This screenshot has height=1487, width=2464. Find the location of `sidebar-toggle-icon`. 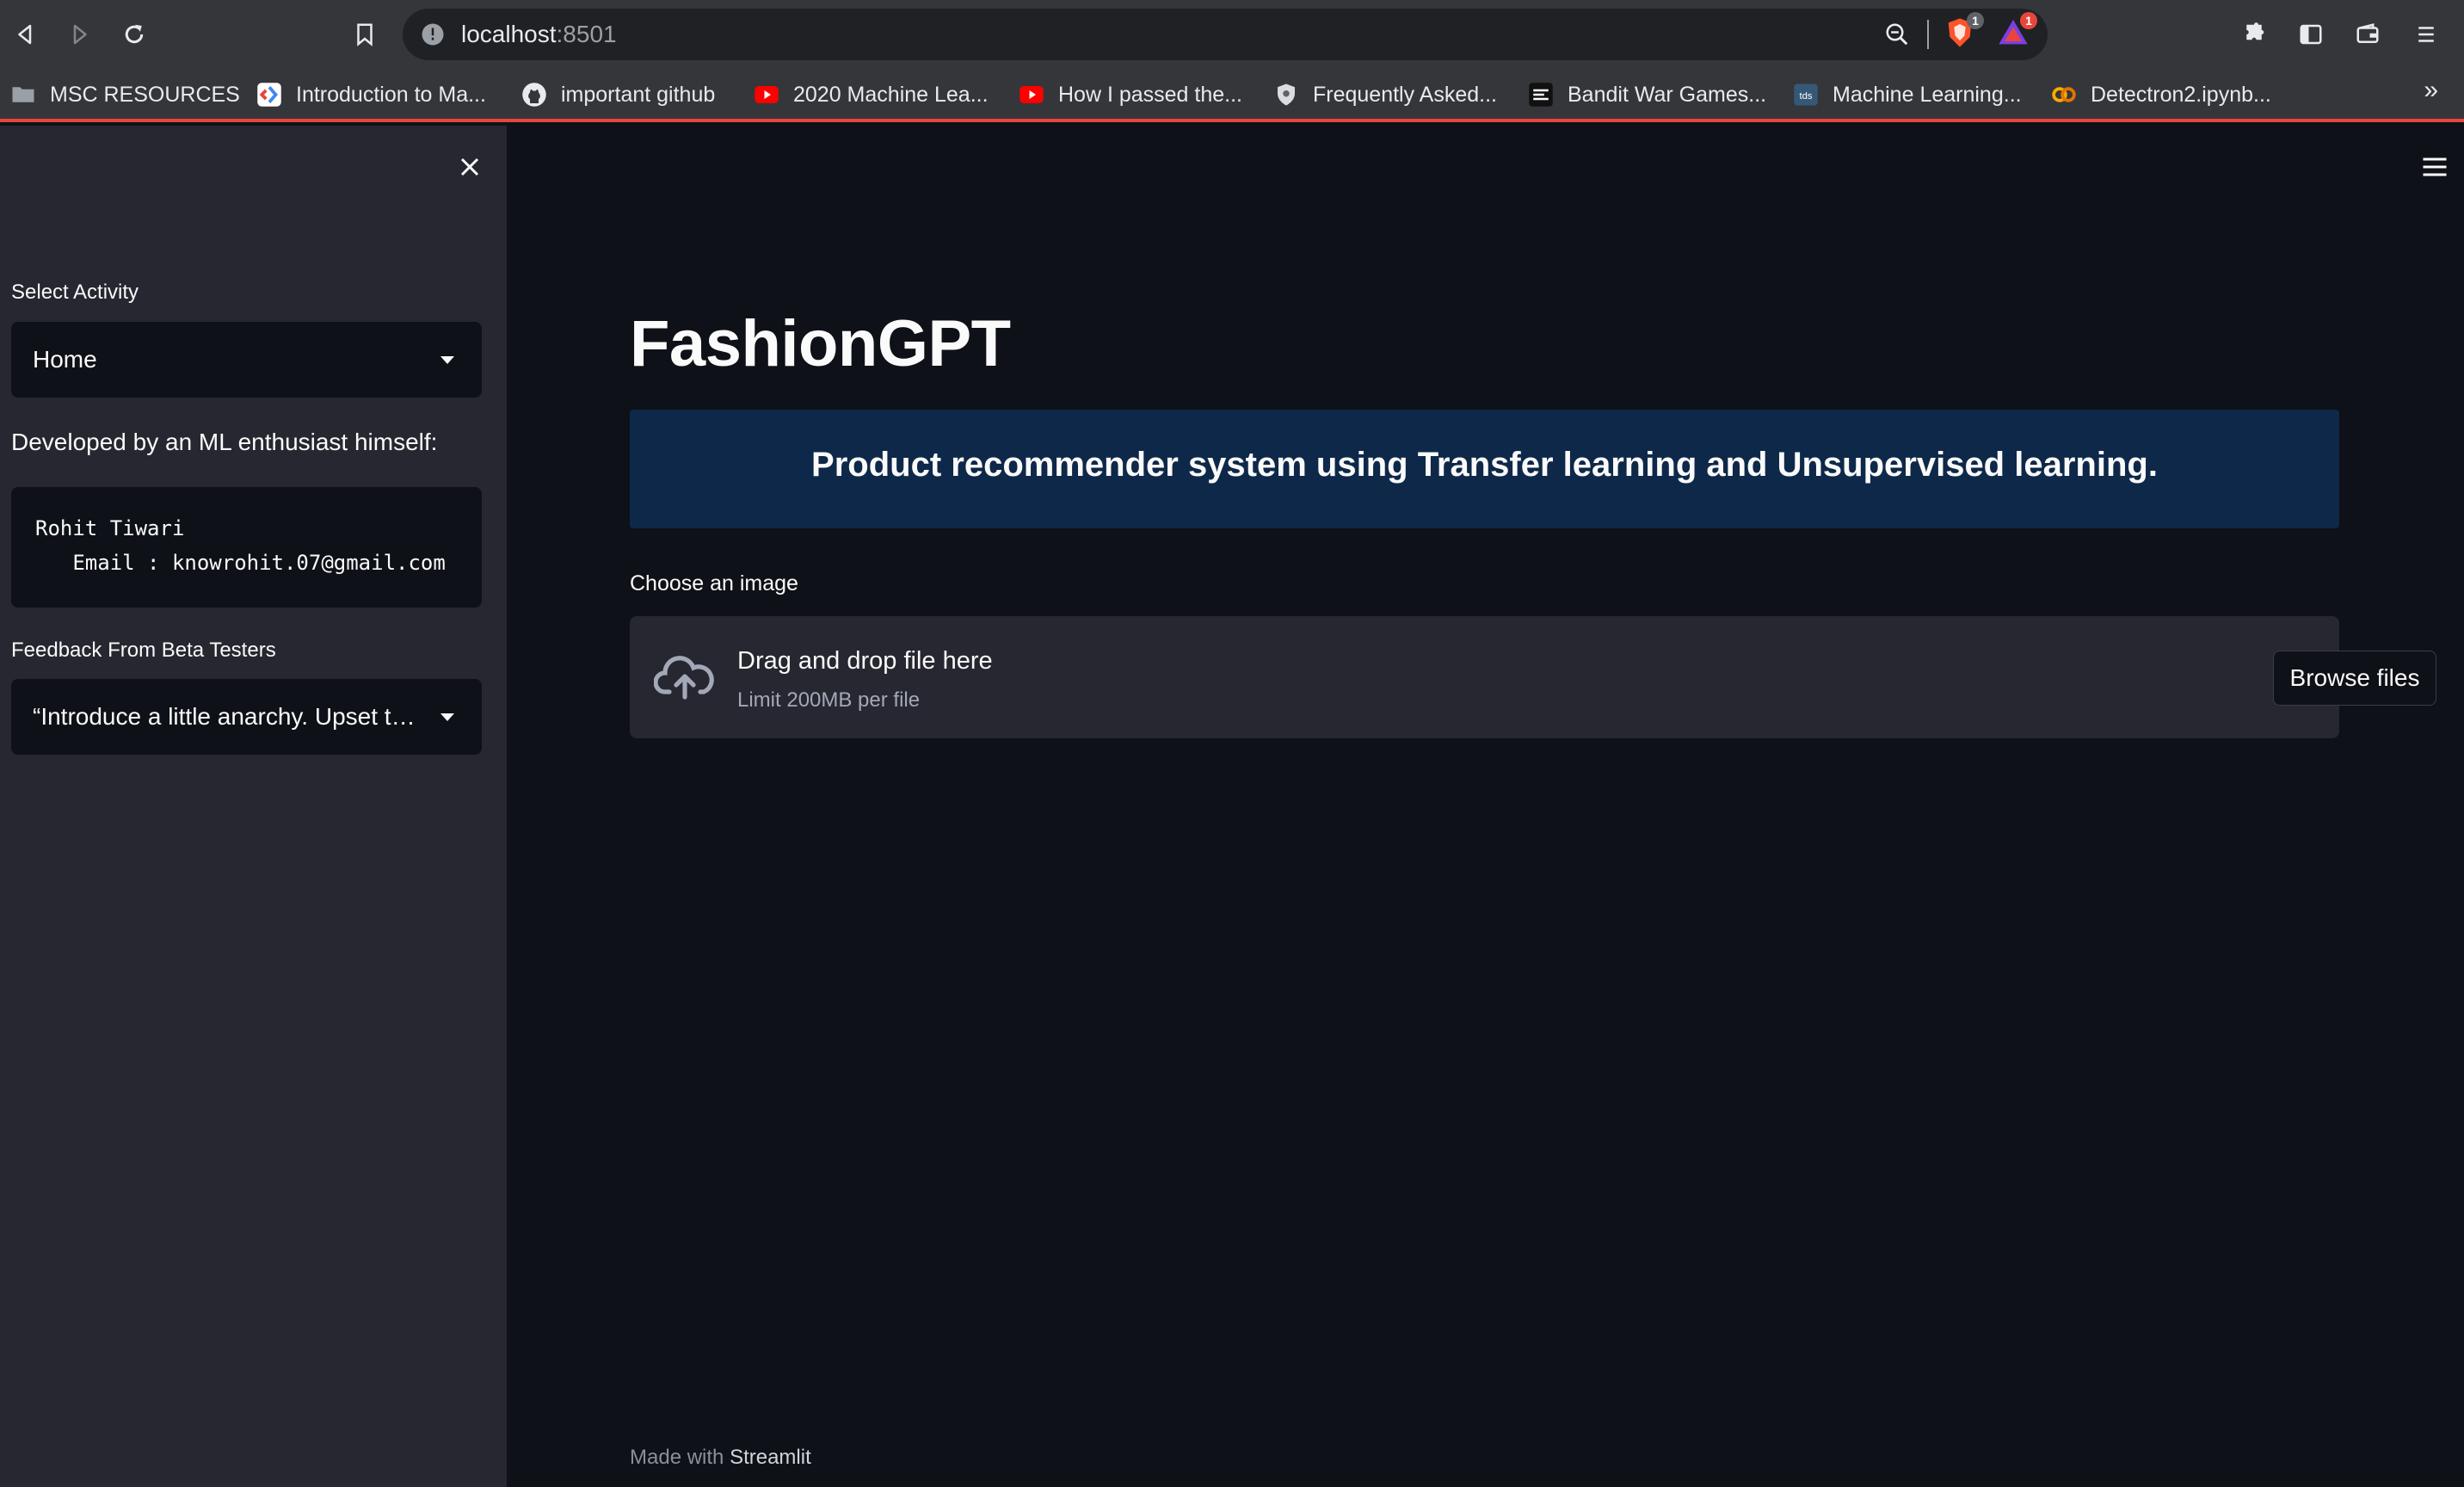

sidebar-toggle-icon is located at coordinates (2311, 34).